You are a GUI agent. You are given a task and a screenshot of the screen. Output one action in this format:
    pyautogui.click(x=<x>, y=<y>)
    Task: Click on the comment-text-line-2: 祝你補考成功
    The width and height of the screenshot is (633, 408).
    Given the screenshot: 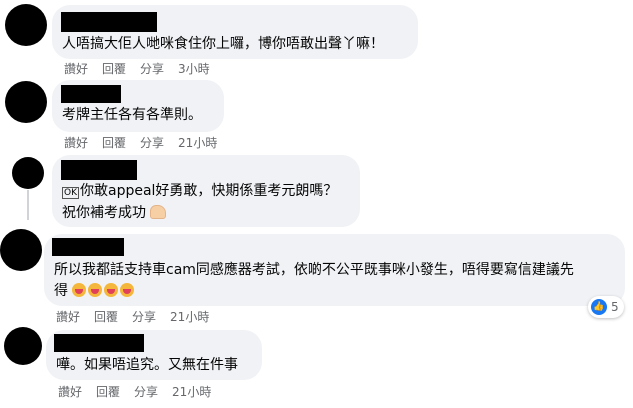 What is the action you would take?
    pyautogui.click(x=115, y=213)
    